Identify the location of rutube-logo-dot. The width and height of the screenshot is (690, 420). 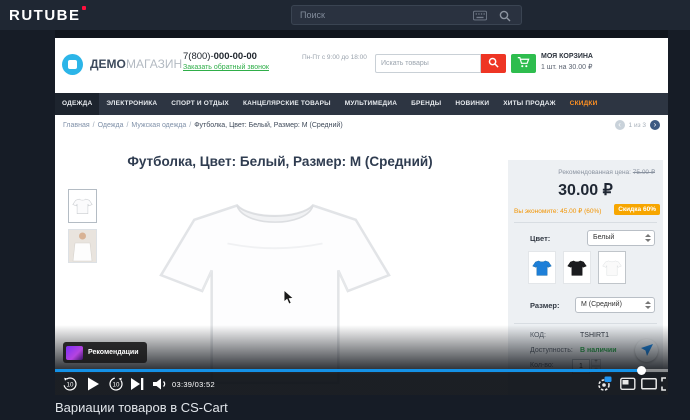
(83, 8).